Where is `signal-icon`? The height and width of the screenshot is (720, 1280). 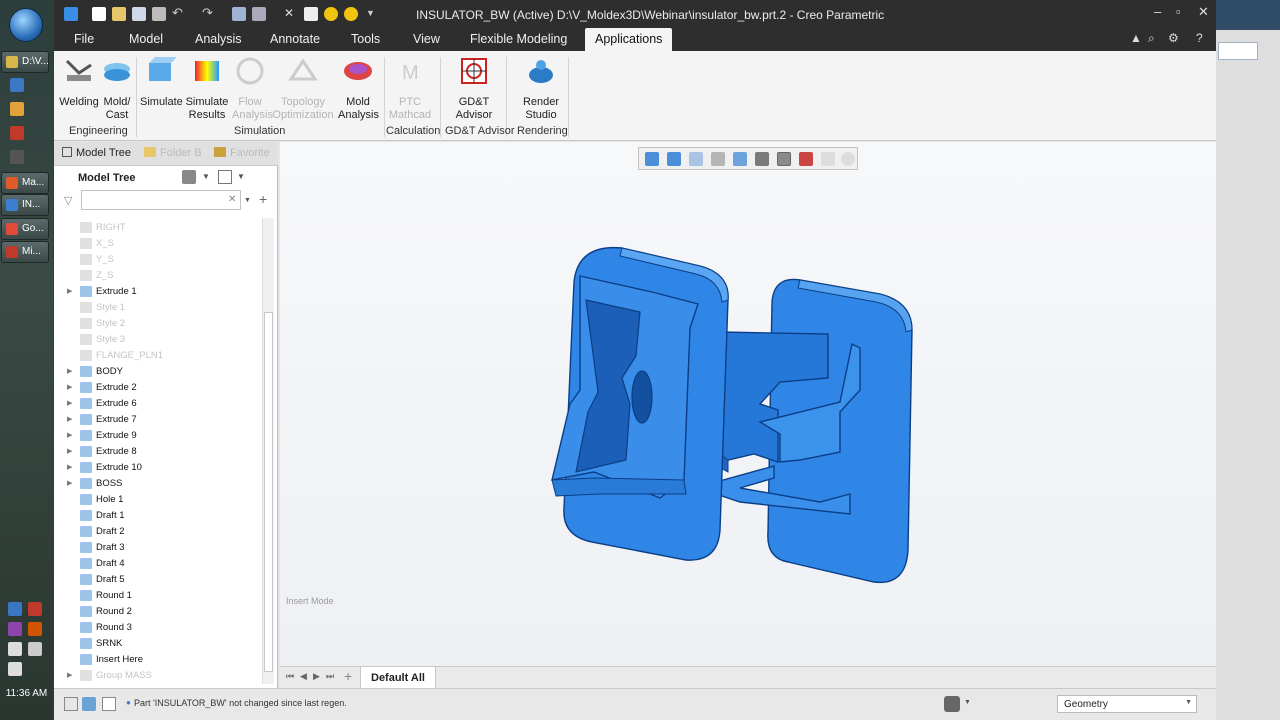
signal-icon is located at coordinates (35, 649).